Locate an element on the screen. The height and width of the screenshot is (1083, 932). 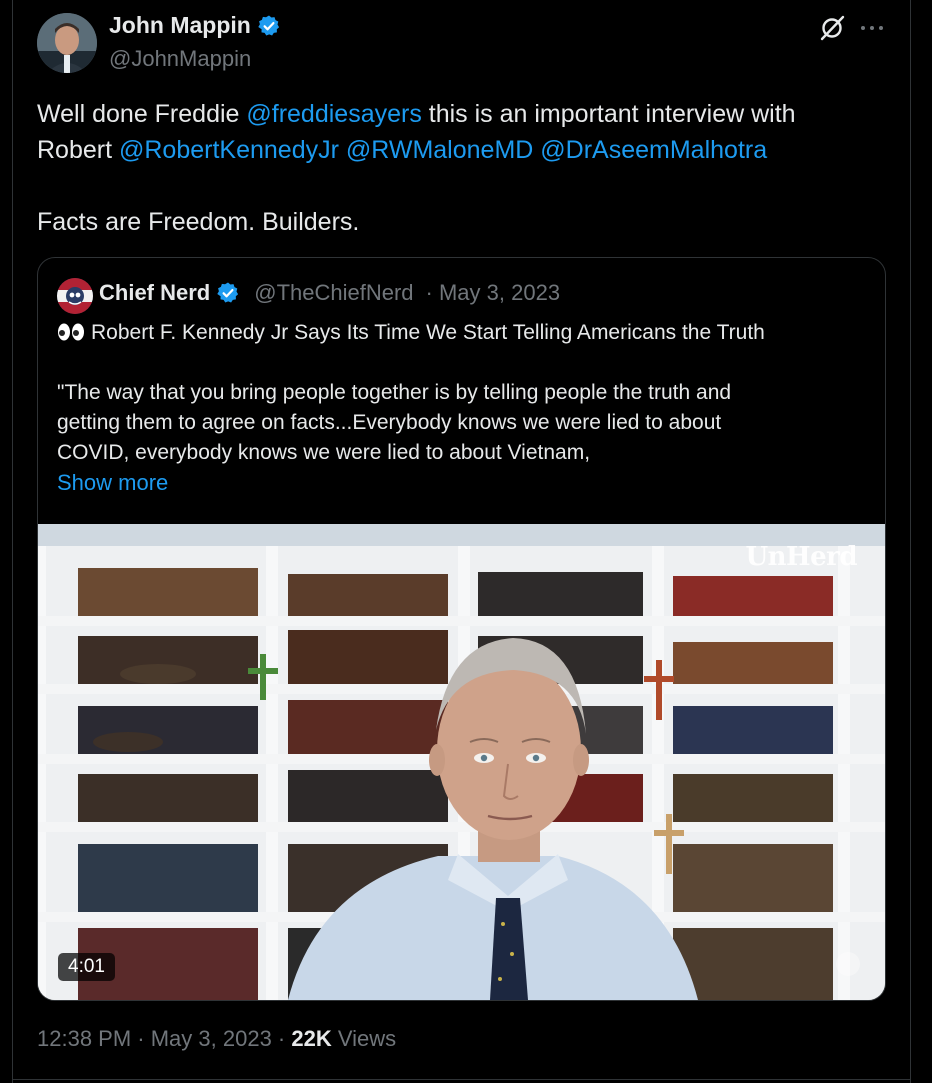
more-options-icon is located at coordinates (872, 28).